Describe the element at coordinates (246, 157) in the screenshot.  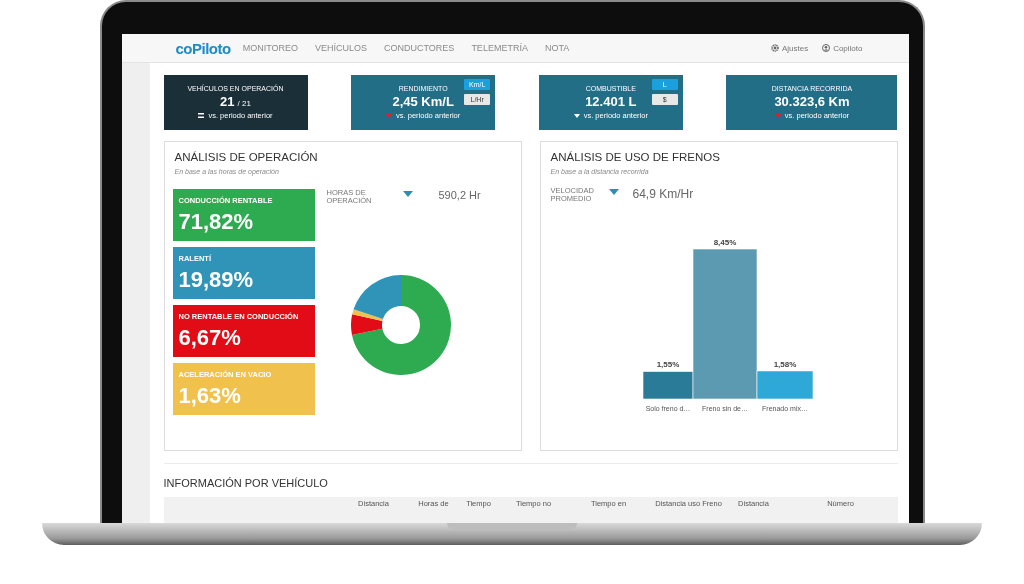
I see `panel-title: ANÁLISIS DE OPERACIÓN` at that location.